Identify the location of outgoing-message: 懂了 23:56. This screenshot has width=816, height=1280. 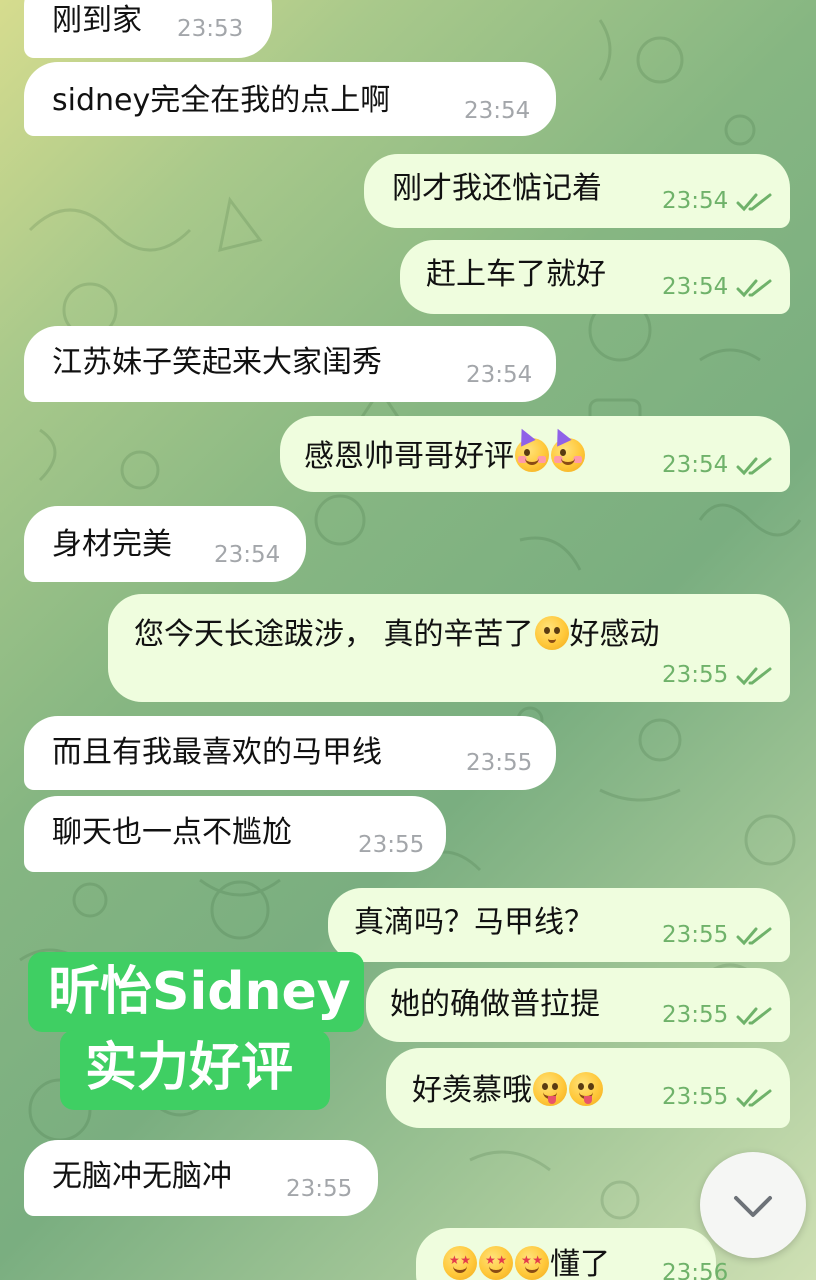
(572, 1254).